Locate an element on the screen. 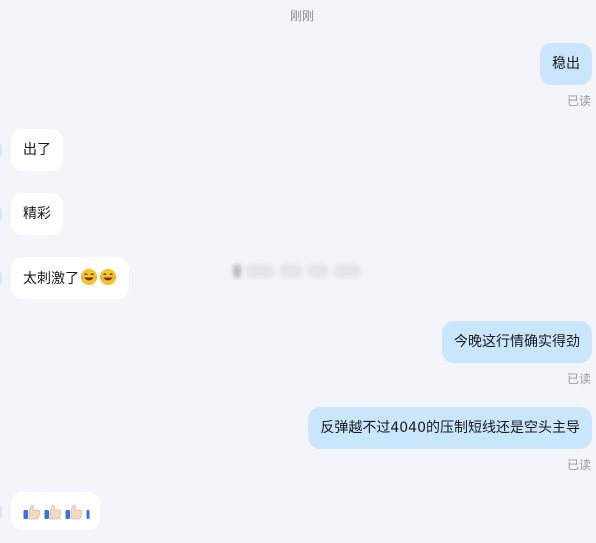 This screenshot has width=596, height=543. message-text: 稳出 is located at coordinates (566, 64).